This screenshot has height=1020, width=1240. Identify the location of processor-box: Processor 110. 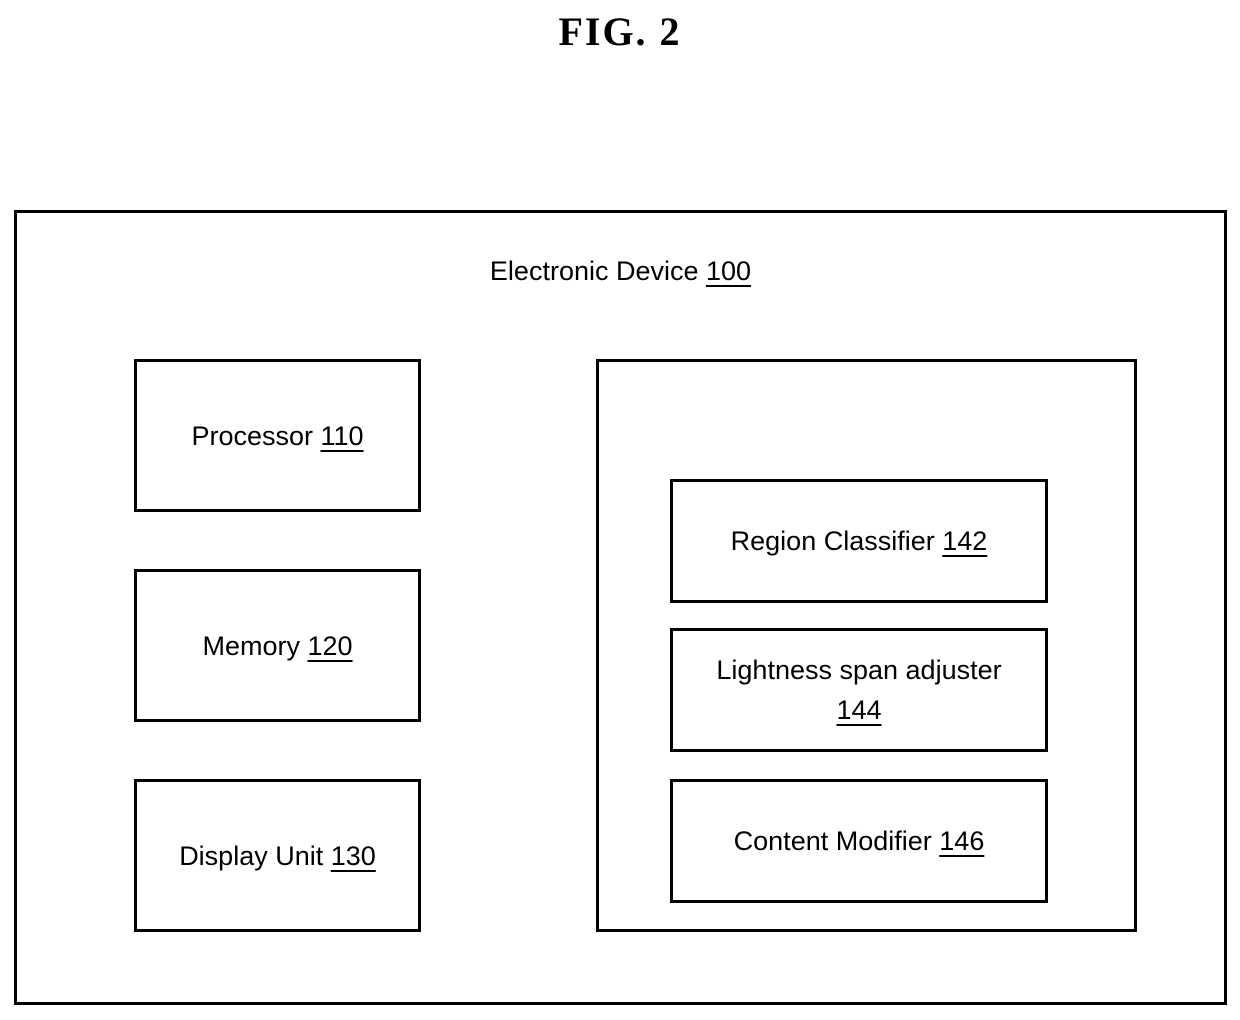
(277, 435).